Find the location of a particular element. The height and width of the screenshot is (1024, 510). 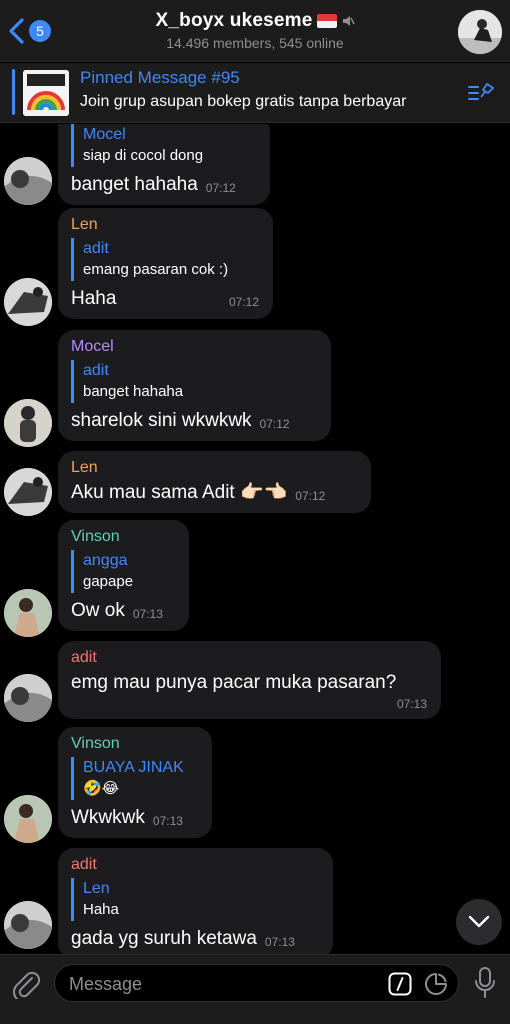

reply-preview: adit emang pasaran cok :) is located at coordinates (165, 259).